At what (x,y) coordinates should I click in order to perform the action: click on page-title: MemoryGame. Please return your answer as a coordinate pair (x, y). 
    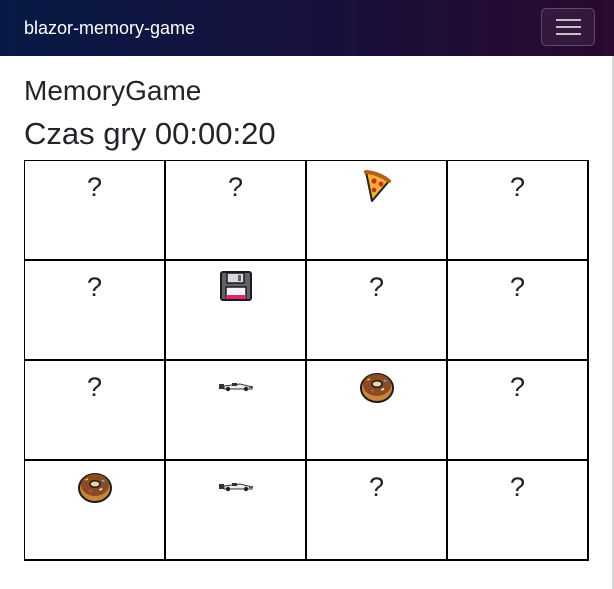
    Looking at the image, I should click on (113, 90).